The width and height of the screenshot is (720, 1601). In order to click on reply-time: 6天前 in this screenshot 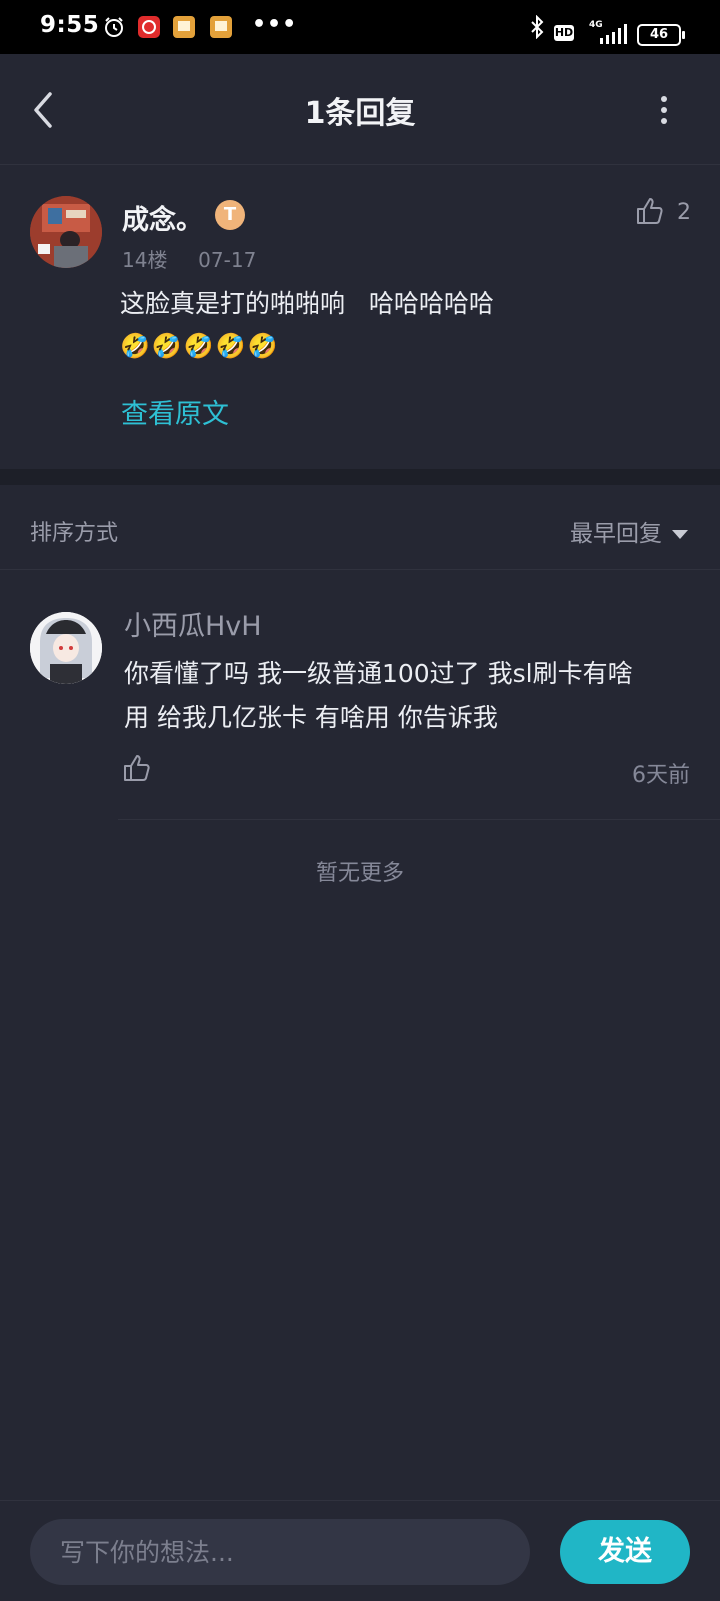, I will do `click(661, 775)`.